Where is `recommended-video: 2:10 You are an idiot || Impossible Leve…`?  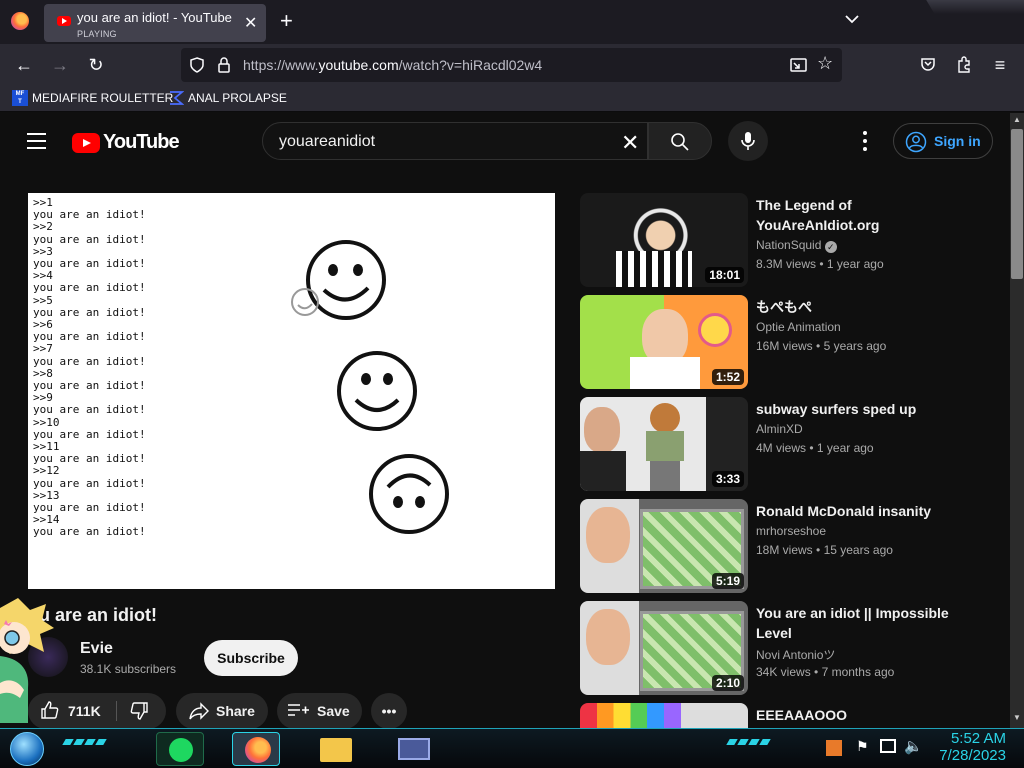 recommended-video: 2:10 You are an idiot || Impossible Leve… is located at coordinates (790, 648).